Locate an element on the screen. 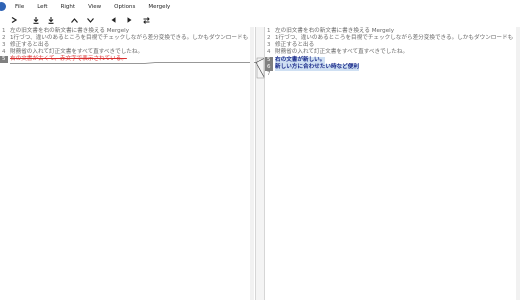  line-text: 財務省の入れて訂正文書をすべて直すべきでしたね。 is located at coordinates (342, 52).